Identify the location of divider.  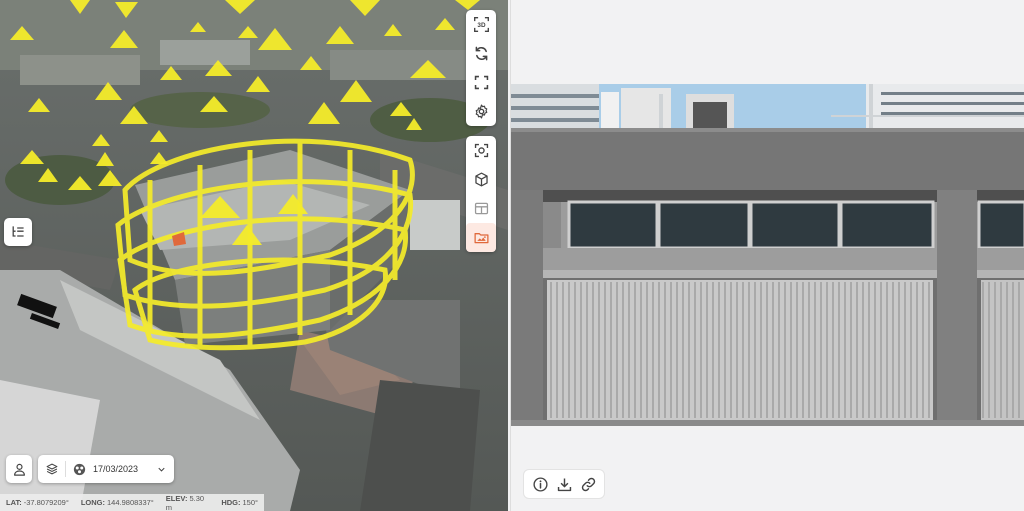
(65, 469).